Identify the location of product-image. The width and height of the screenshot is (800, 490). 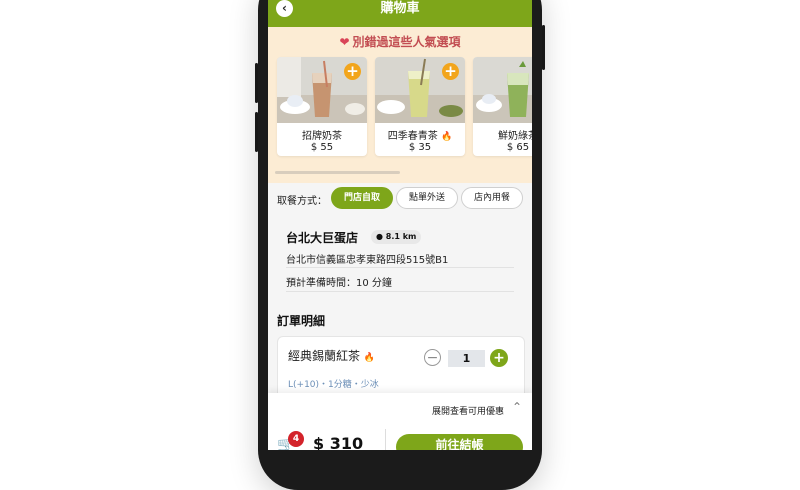
(502, 90).